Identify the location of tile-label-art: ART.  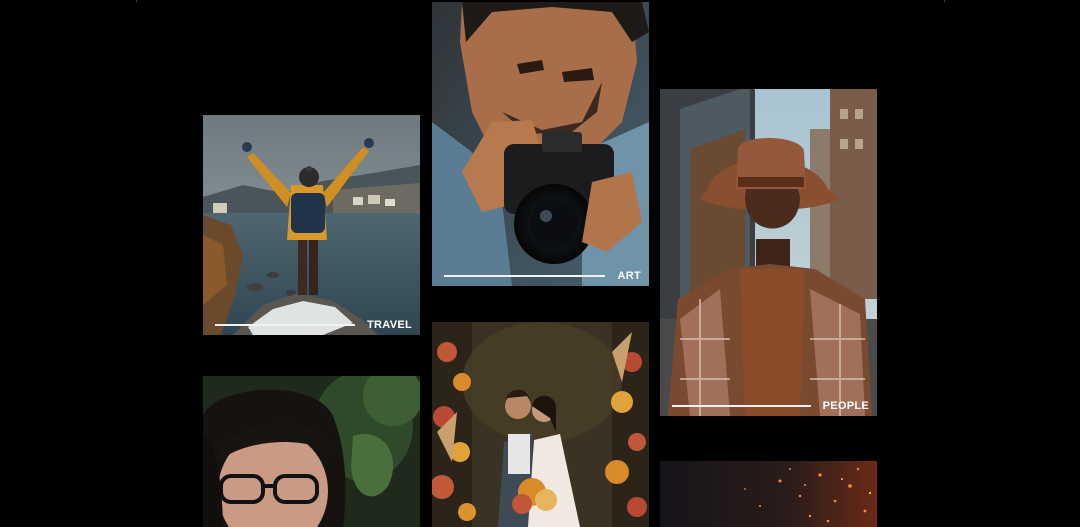
(629, 276).